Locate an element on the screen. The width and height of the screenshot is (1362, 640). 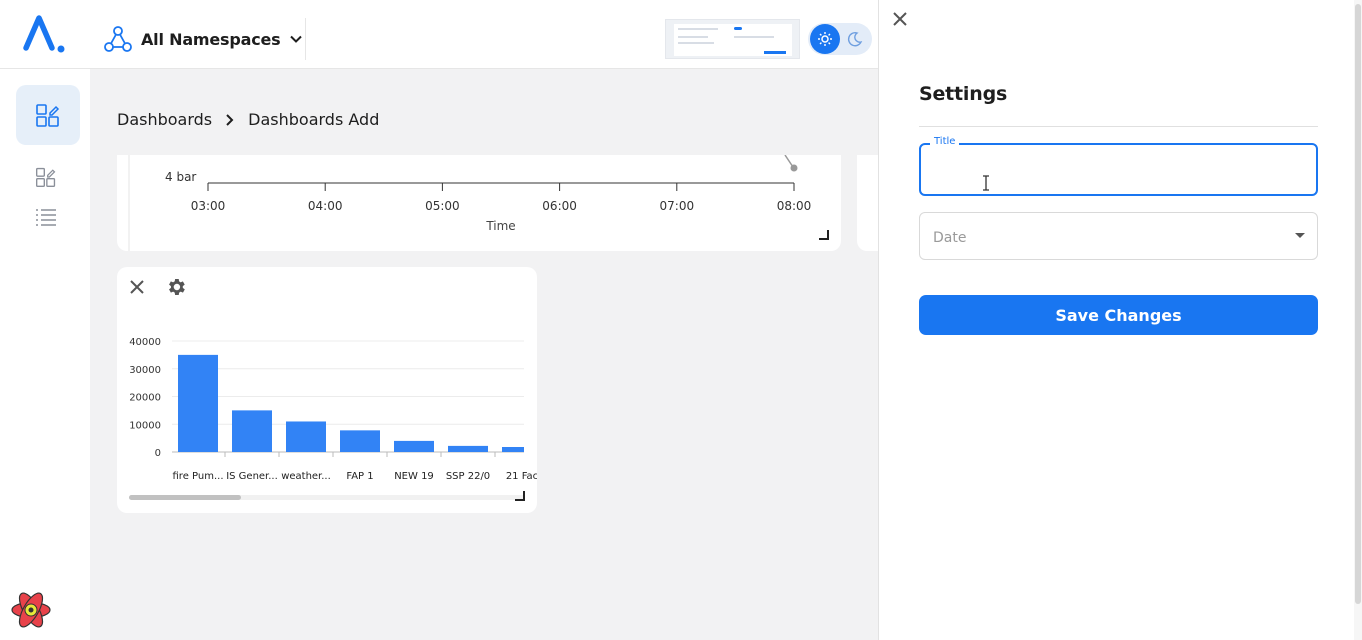
close-icon is located at coordinates (900, 19).